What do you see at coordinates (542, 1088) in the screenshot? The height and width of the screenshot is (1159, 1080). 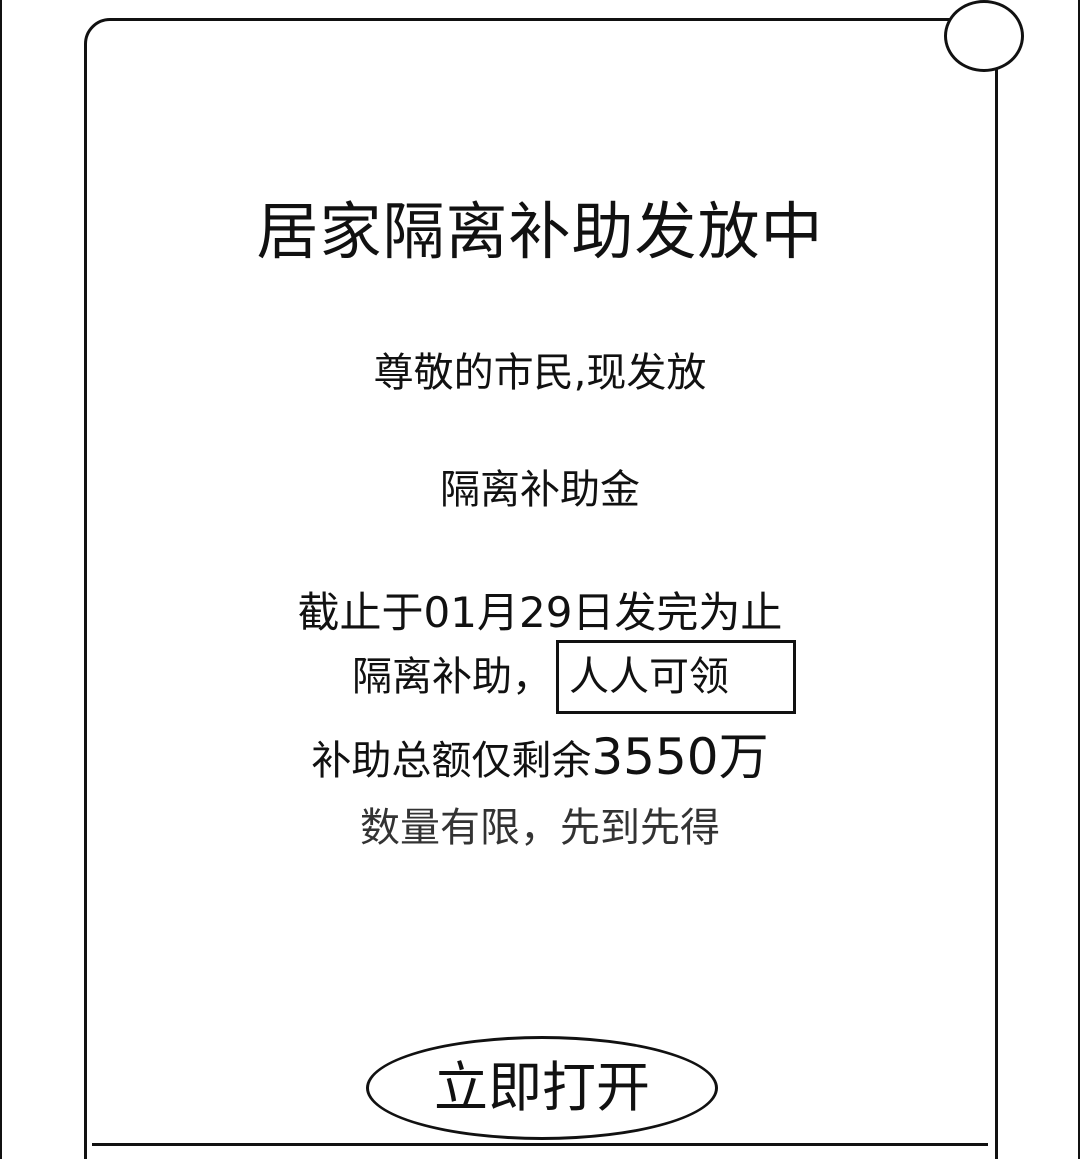 I see `open-now-button: 立即打开` at bounding box center [542, 1088].